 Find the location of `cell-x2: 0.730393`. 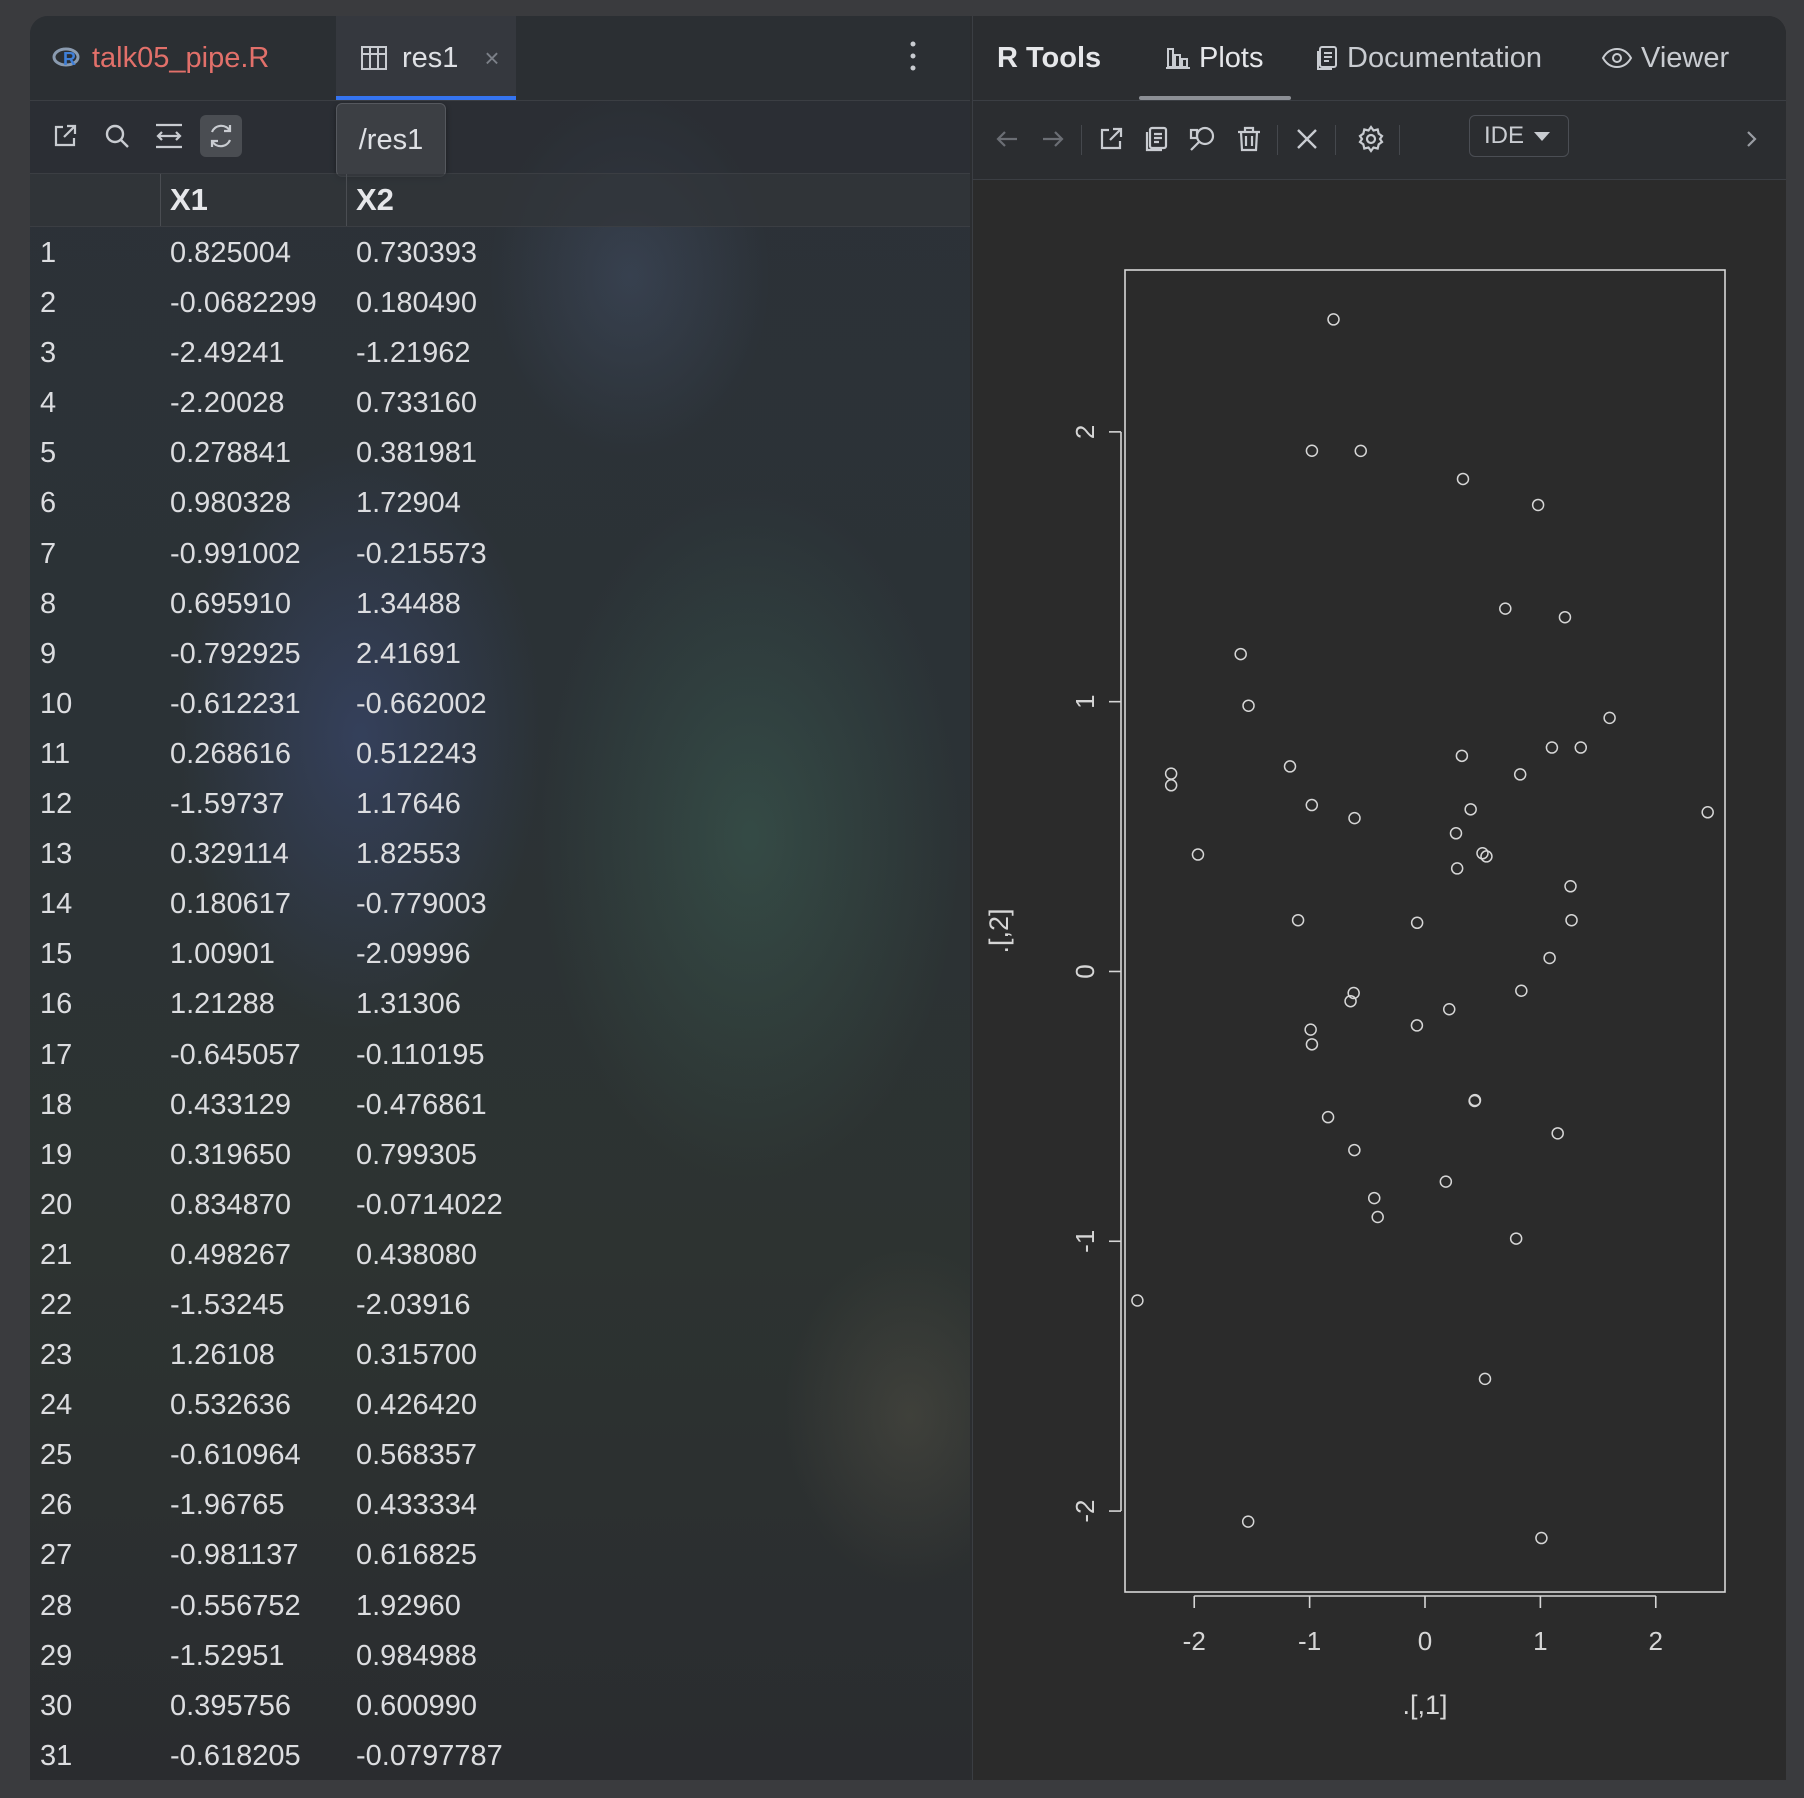

cell-x2: 0.730393 is located at coordinates (416, 253).